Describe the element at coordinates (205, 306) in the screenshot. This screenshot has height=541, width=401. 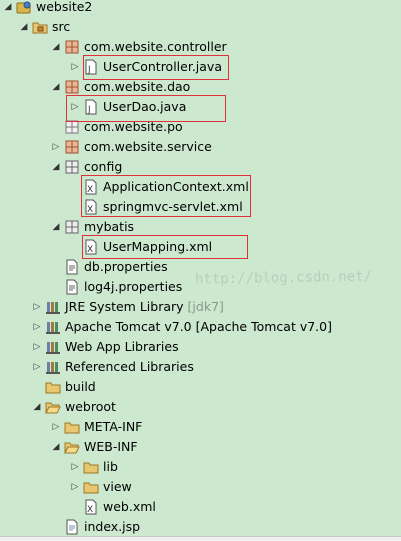
I see `tree-item-decoration: [jdk7]` at that location.